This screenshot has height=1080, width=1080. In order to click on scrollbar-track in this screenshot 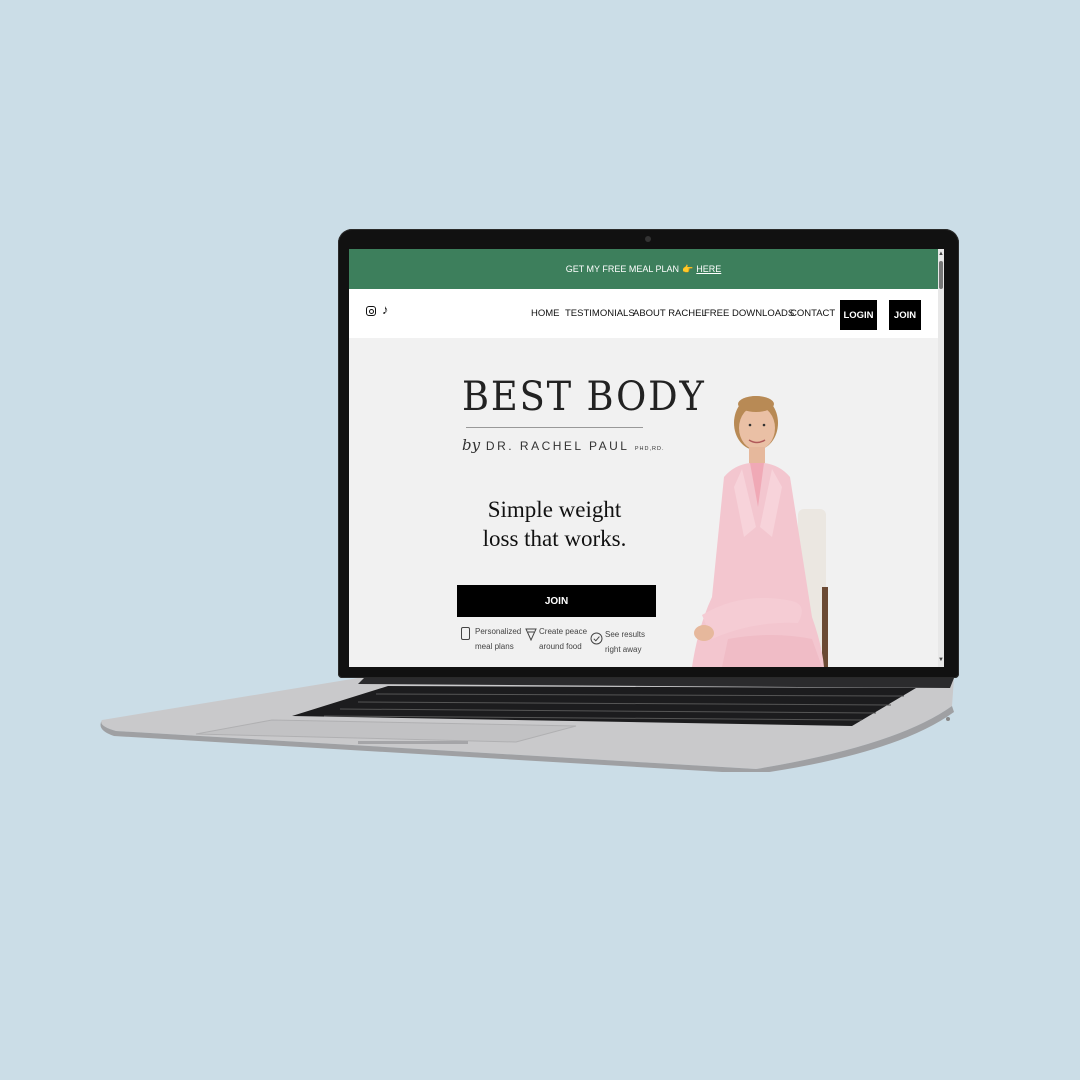, I will do `click(941, 458)`.